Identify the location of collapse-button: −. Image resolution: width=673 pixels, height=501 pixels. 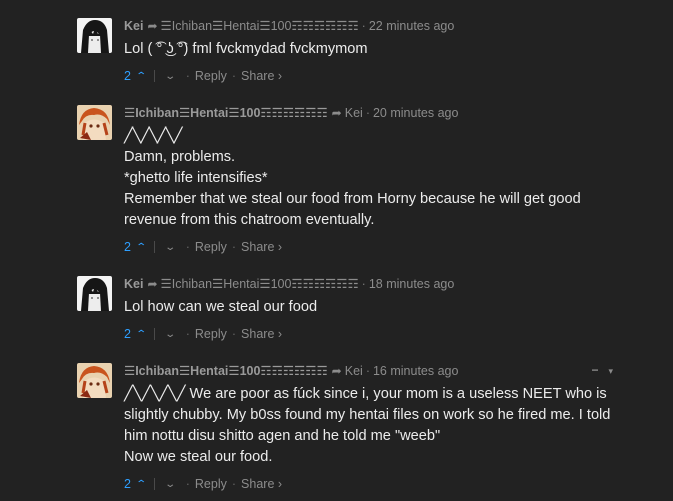
(594, 370).